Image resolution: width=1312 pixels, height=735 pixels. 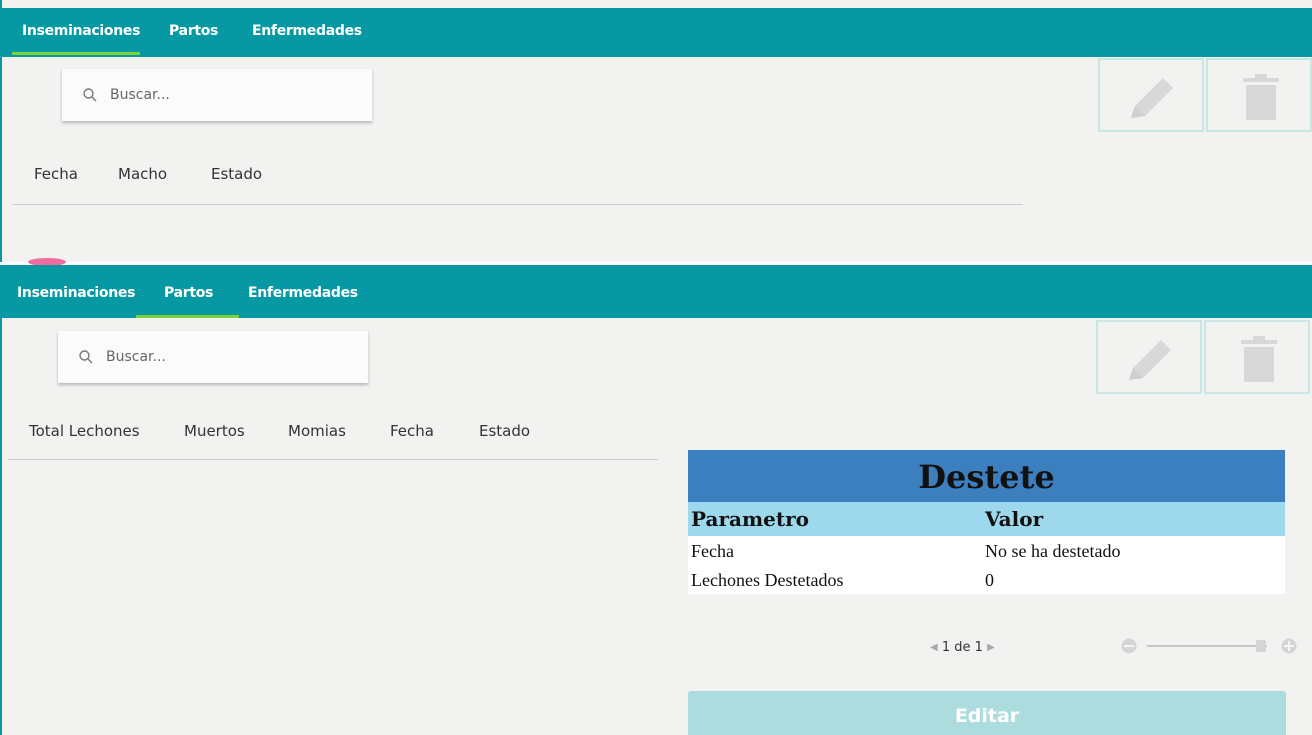 What do you see at coordinates (84, 431) in the screenshot?
I see `column-header-total-lechones: Total Lechones` at bounding box center [84, 431].